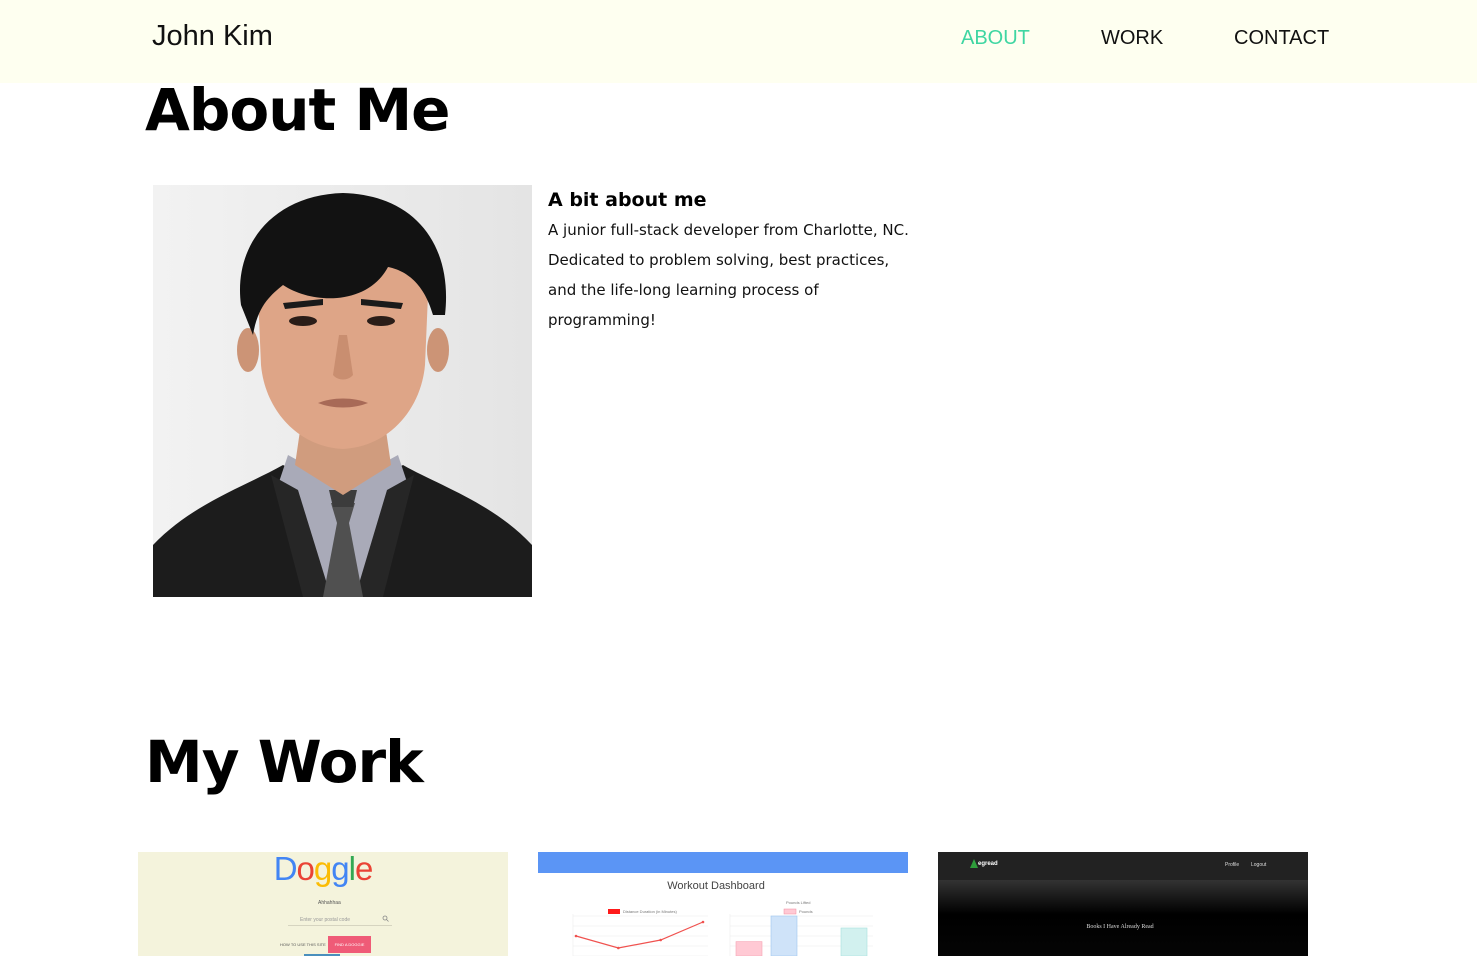 The height and width of the screenshot is (956, 1477). Describe the element at coordinates (798, 902) in the screenshot. I see `bar-chart-title: Pounds Lifted` at that location.